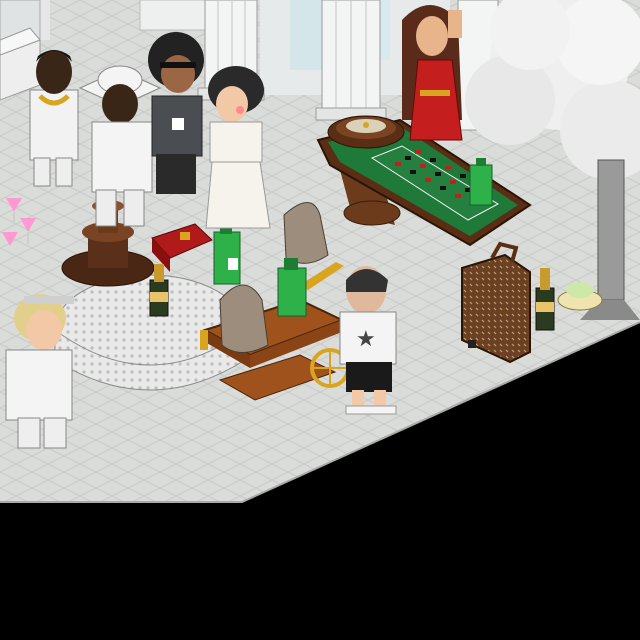 The height and width of the screenshot is (640, 640). I want to click on avatar-white-dress, so click(238, 147).